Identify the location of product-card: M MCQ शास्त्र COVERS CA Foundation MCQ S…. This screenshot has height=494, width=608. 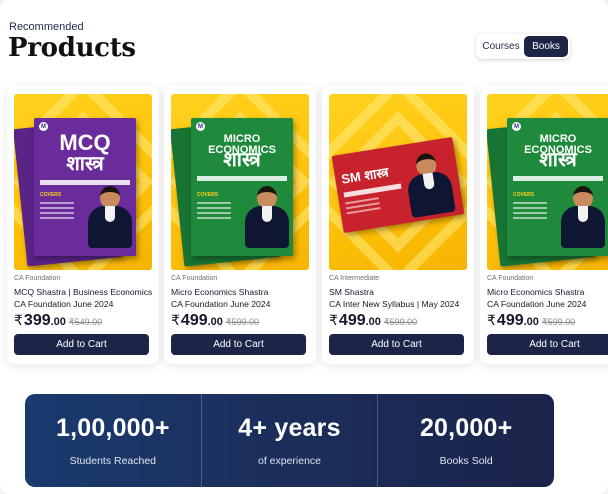
(83, 225).